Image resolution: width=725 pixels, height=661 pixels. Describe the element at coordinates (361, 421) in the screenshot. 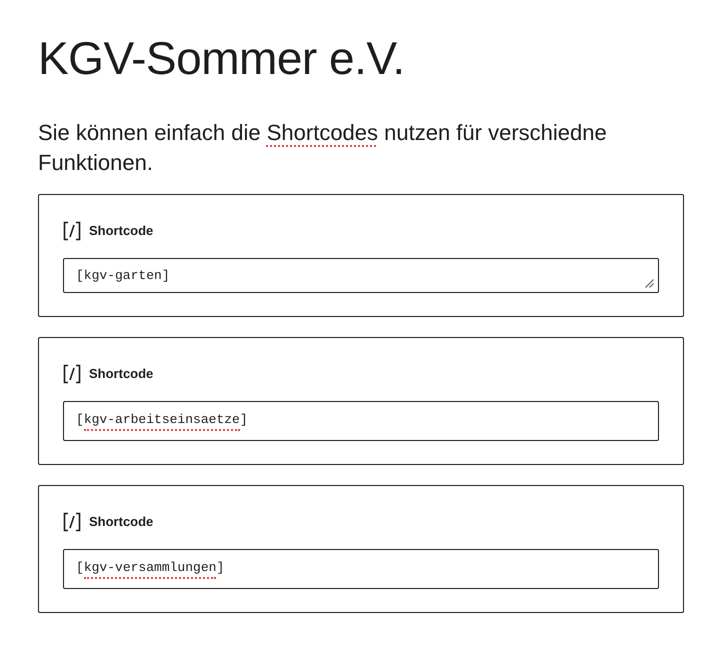

I see `input-field: [kgv-arbeitseinsaetze]` at that location.